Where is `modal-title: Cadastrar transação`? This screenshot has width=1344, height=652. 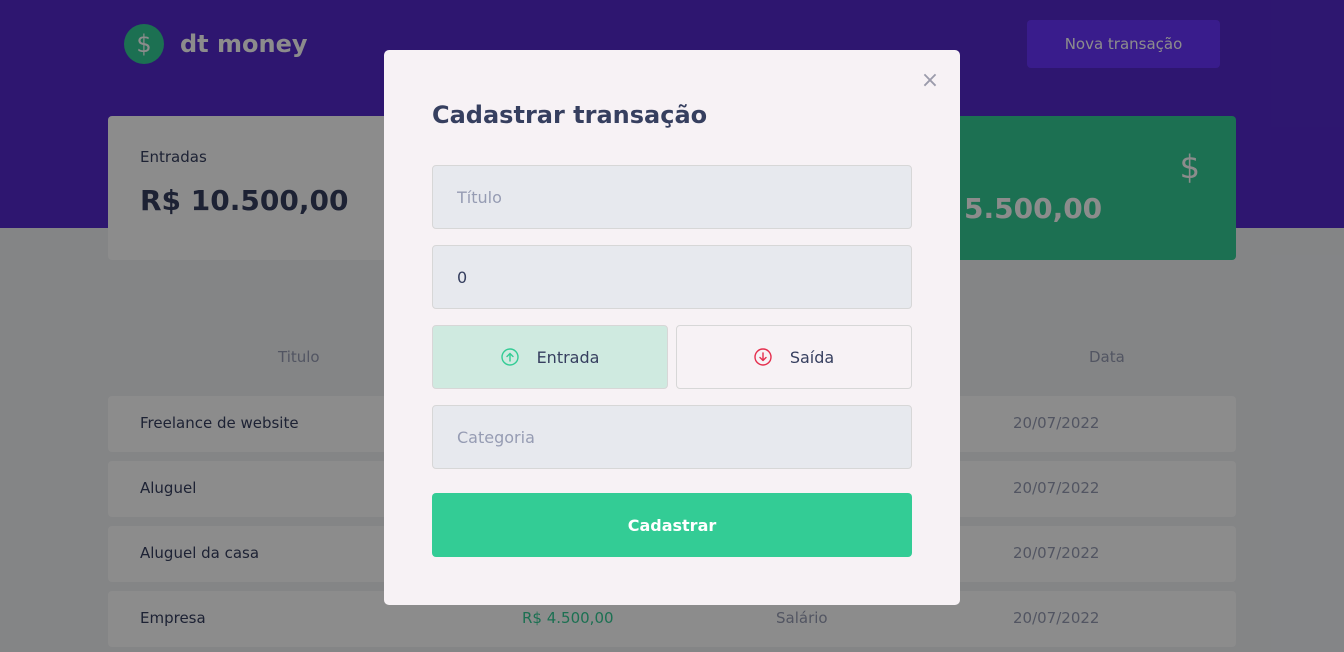
modal-title: Cadastrar transação is located at coordinates (570, 115).